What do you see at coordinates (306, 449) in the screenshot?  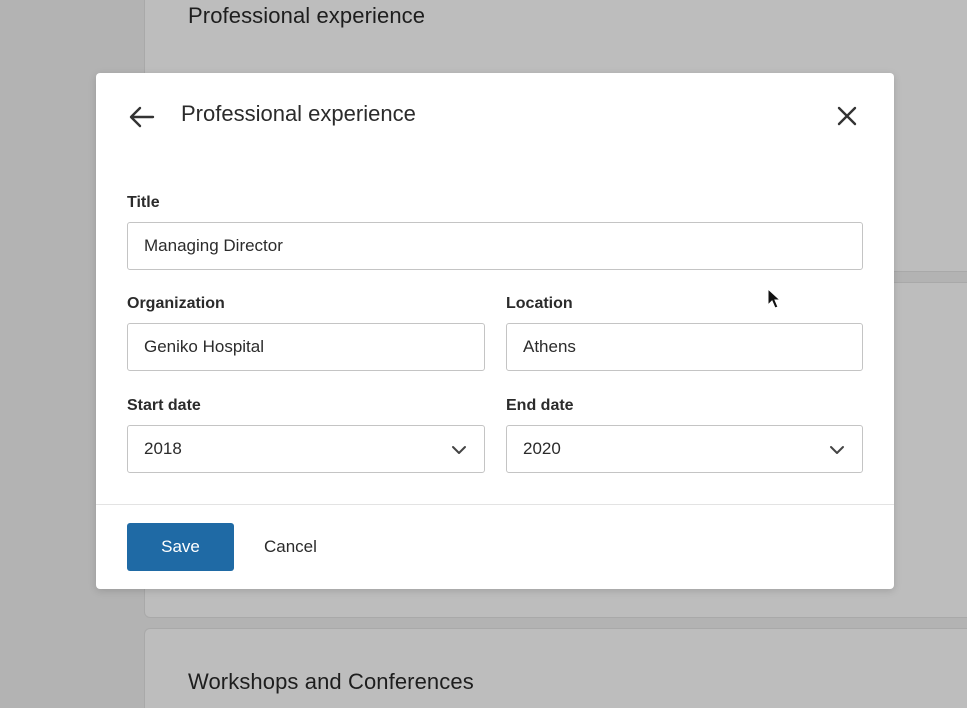 I see `start-date-select: 2018` at bounding box center [306, 449].